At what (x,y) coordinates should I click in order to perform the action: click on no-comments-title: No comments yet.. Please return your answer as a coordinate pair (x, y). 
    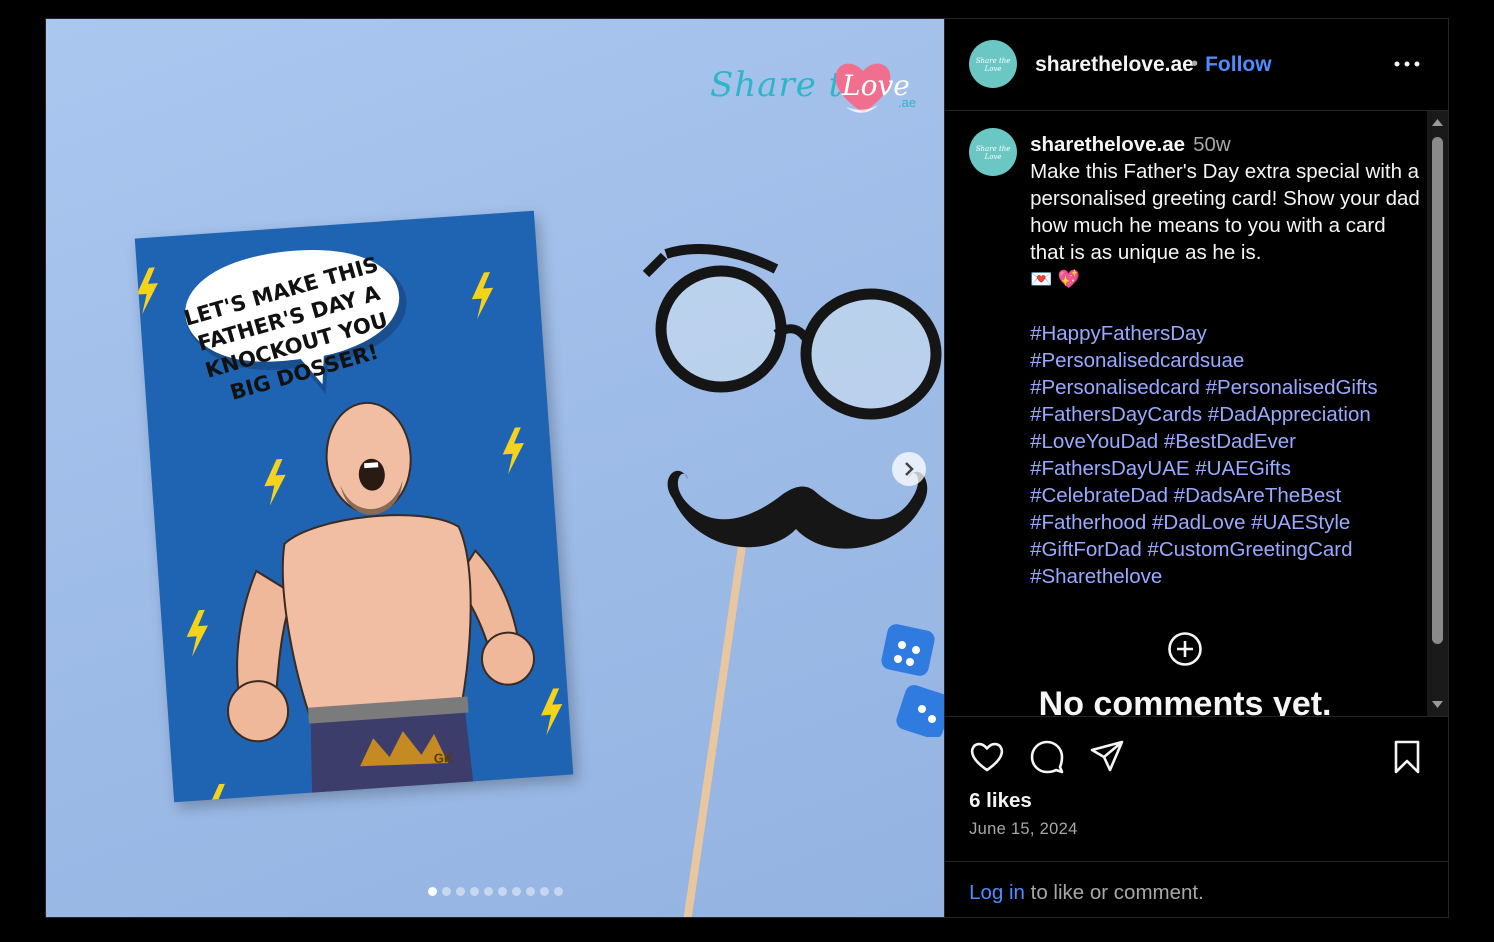
    Looking at the image, I should click on (1185, 701).